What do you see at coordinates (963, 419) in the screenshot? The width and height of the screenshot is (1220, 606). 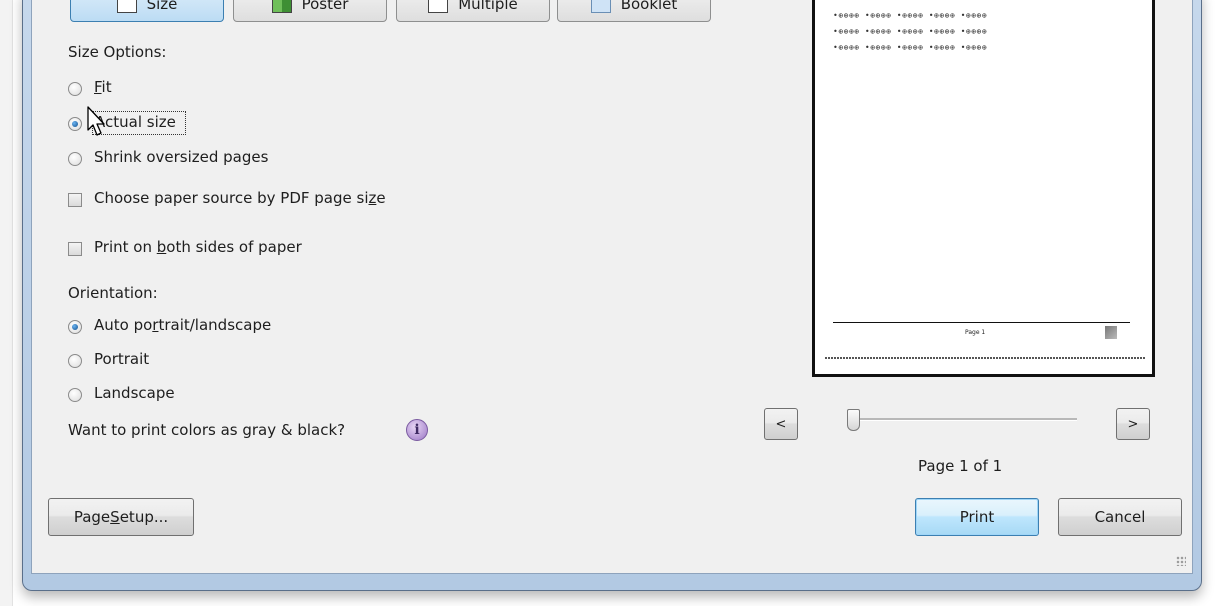 I see `page-slider-track` at bounding box center [963, 419].